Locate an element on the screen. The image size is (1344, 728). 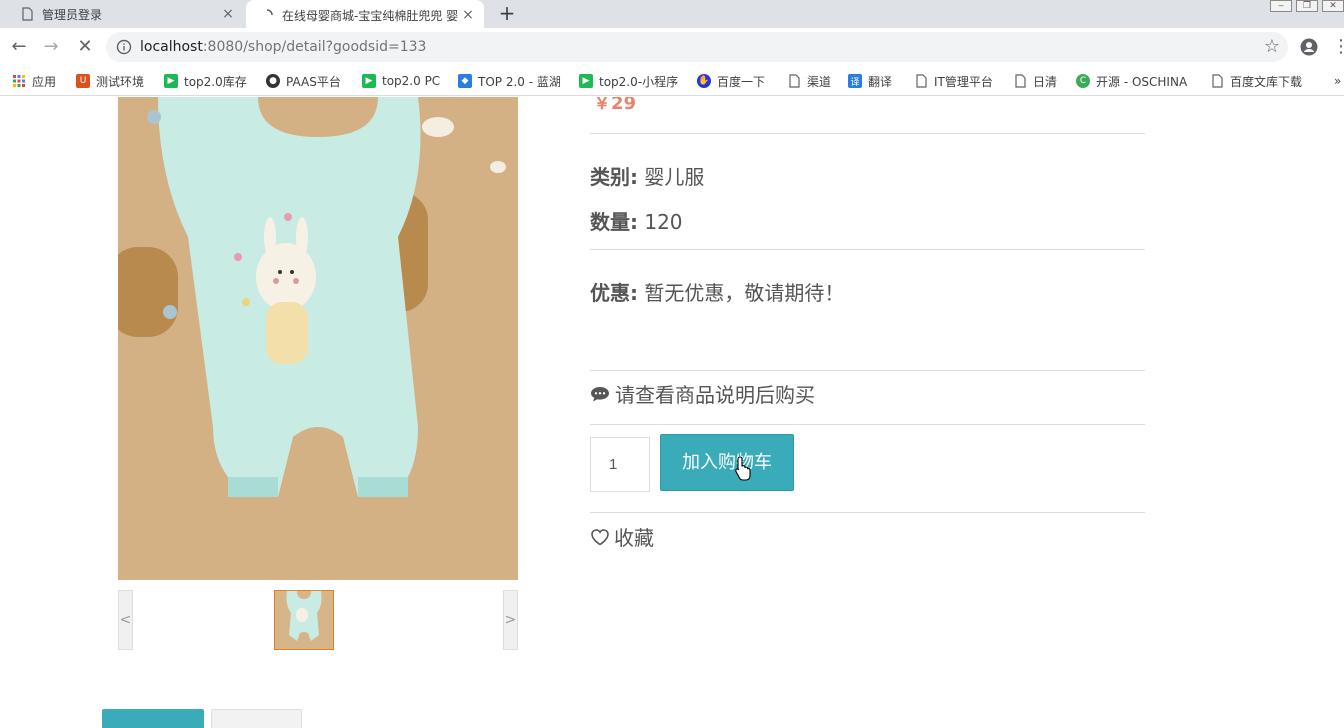
bookmark-test-env: U 测试环境 is located at coordinates (110, 81).